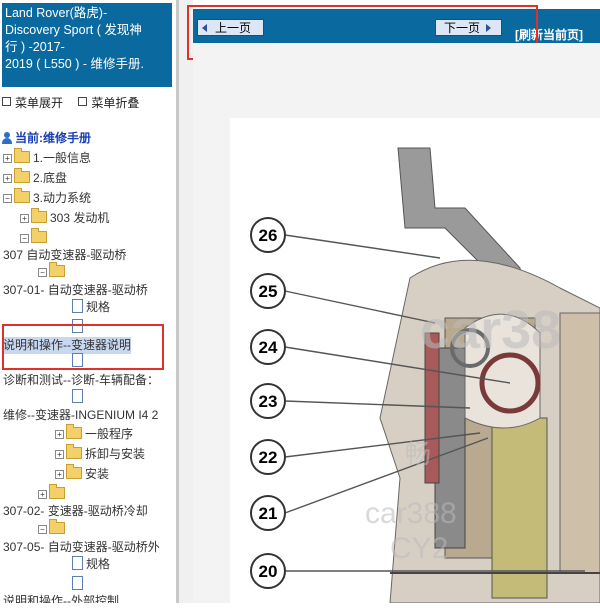 Image resolution: width=600 pixels, height=608 pixels. Describe the element at coordinates (6, 101) in the screenshot. I see `expand-icon` at that location.